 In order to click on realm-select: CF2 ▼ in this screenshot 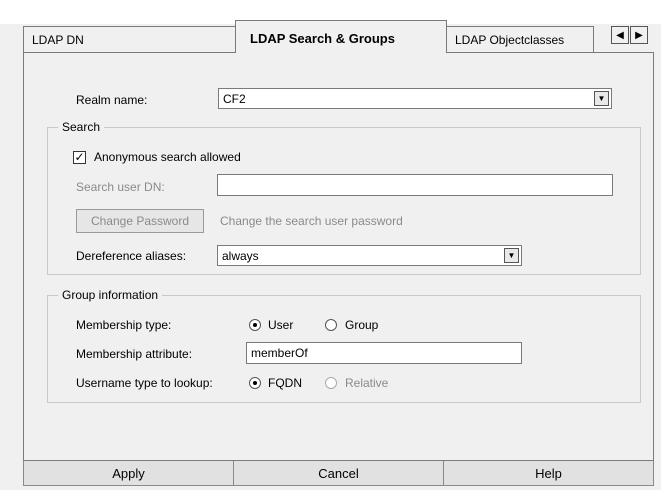, I will do `click(415, 98)`.